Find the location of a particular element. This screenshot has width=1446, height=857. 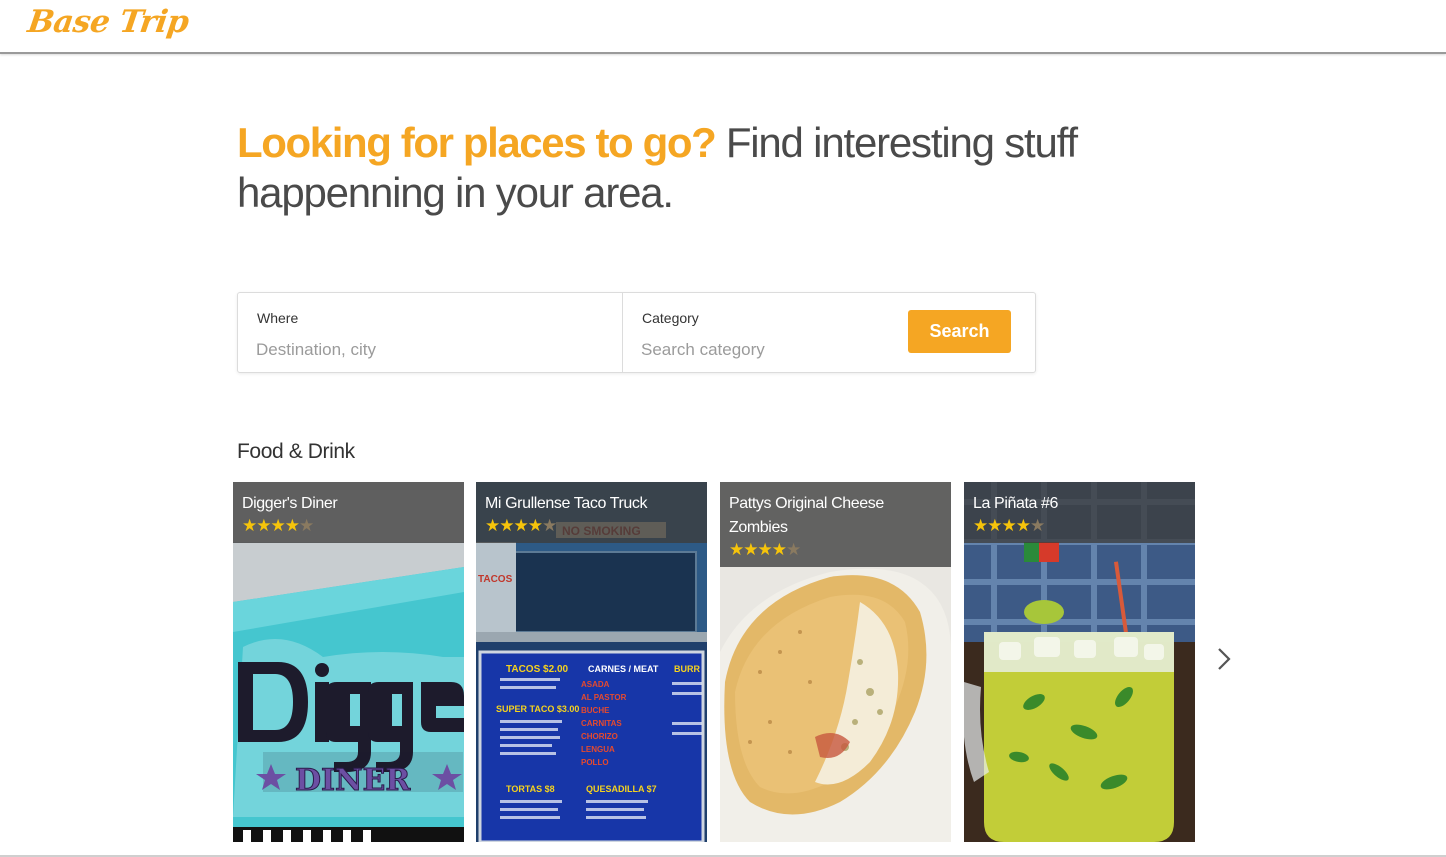

section-title-food-drink: Food & Drink is located at coordinates (296, 451).